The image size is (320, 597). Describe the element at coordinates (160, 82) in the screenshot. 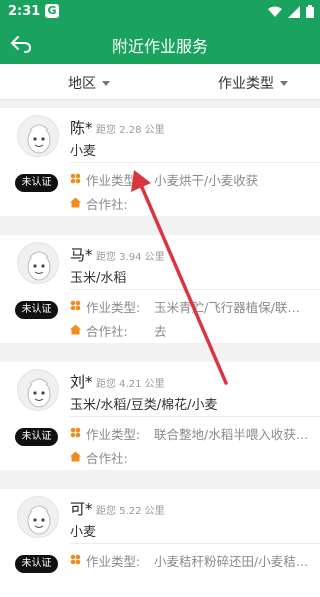

I see `filter-bar: 地区 作业类型` at that location.